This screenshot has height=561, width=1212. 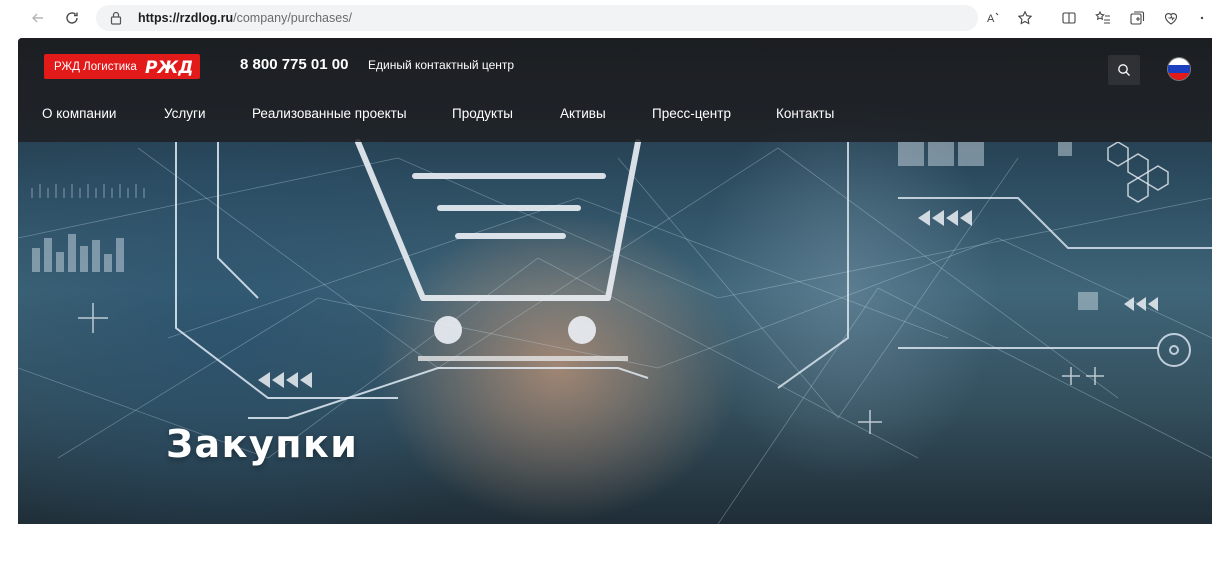 I want to click on menu-item-contacts: Контакты, so click(x=805, y=113).